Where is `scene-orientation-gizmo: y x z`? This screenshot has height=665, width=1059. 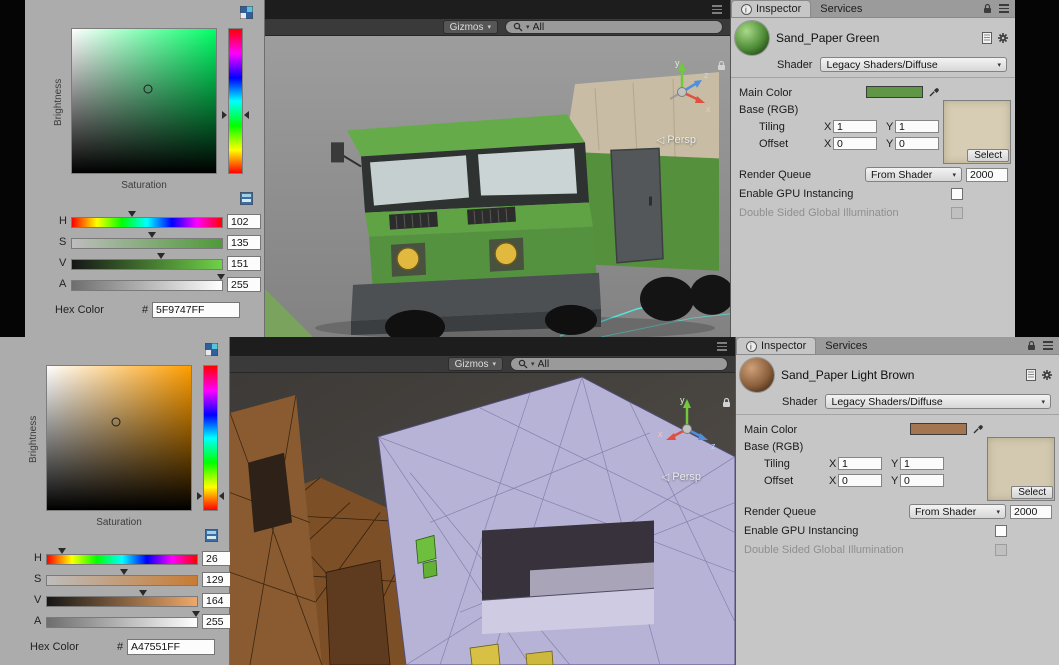 scene-orientation-gizmo: y x z is located at coordinates (687, 425).